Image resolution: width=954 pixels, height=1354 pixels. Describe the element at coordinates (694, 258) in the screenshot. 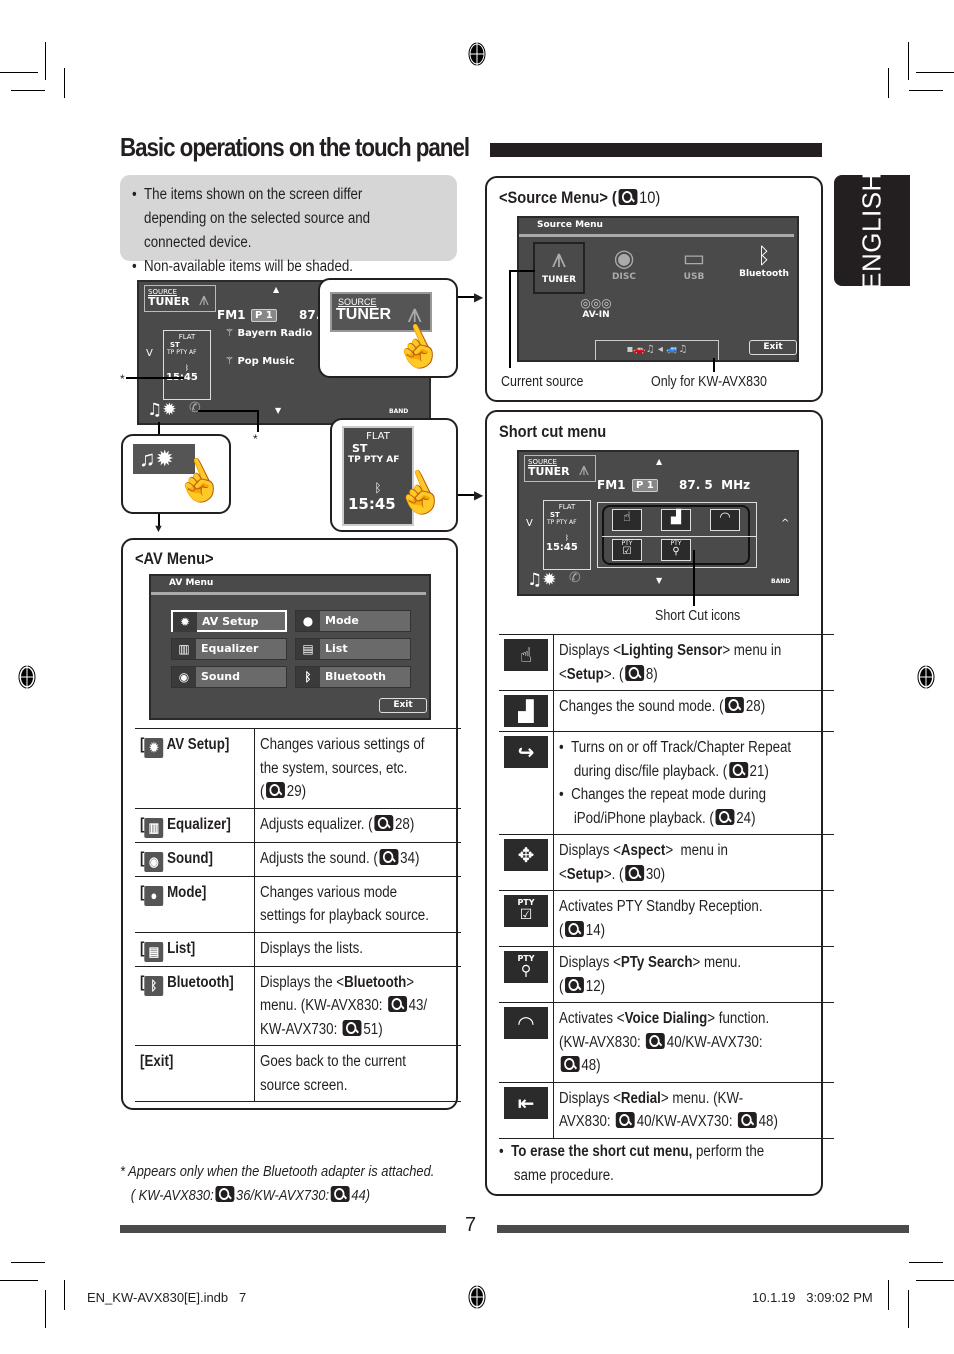

I see `usb-icon: ▭` at that location.